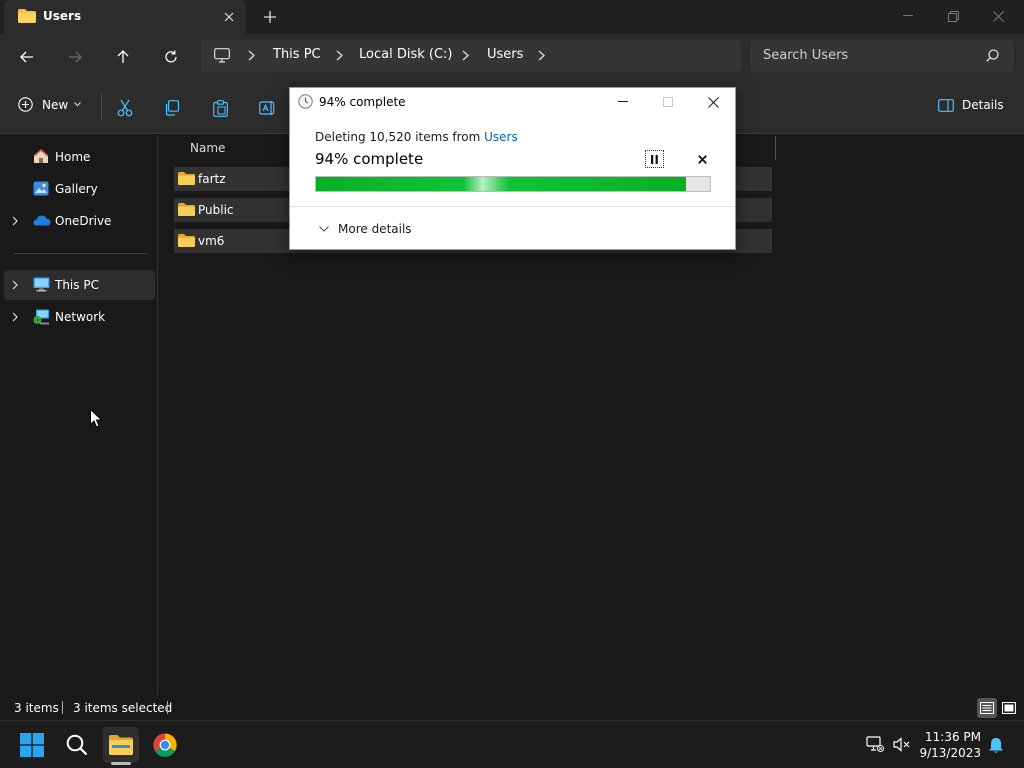 This screenshot has height=768, width=1024. I want to click on scissors-icon, so click(125, 108).